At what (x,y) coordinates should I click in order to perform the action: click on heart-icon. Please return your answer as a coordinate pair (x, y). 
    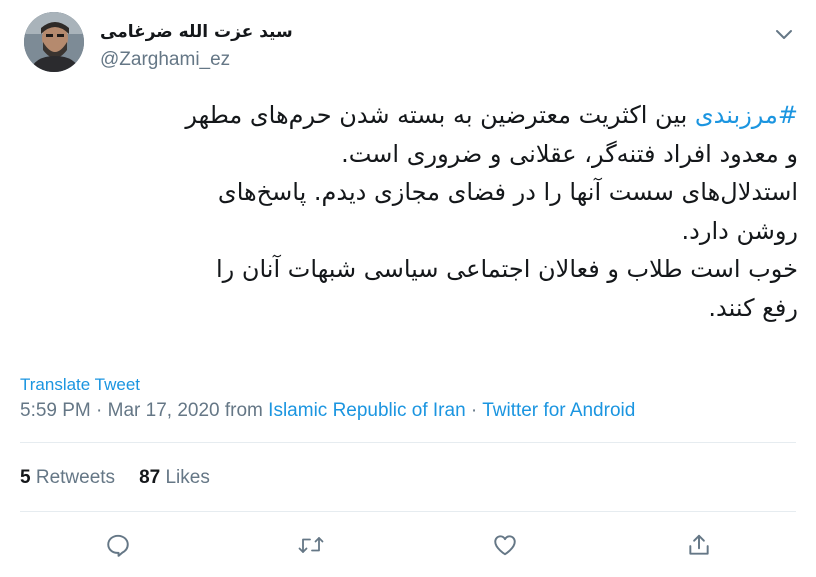
    Looking at the image, I should click on (505, 545).